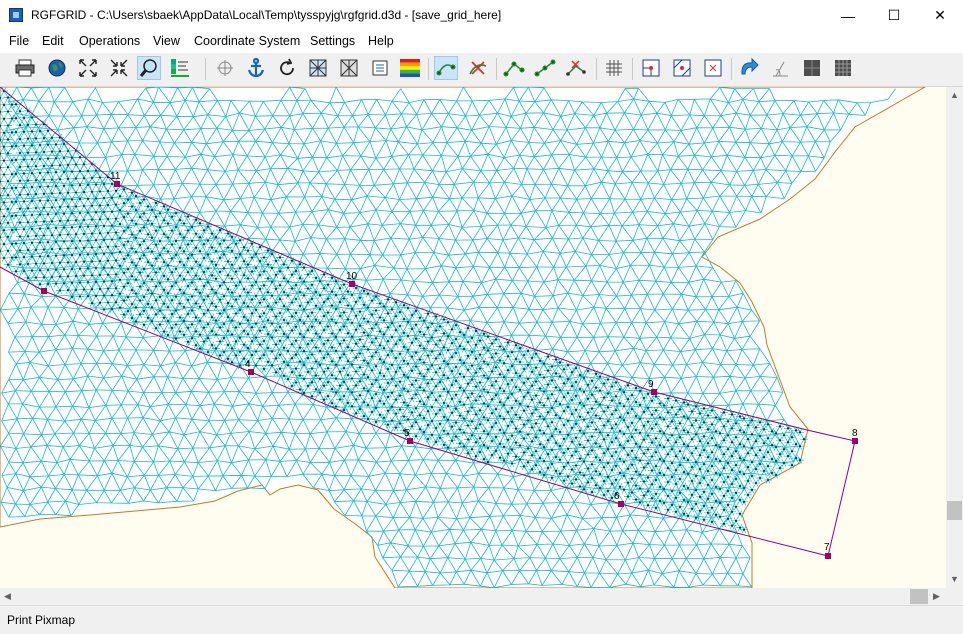  What do you see at coordinates (7, 596) in the screenshot?
I see `scroll-left-icon: ◀` at bounding box center [7, 596].